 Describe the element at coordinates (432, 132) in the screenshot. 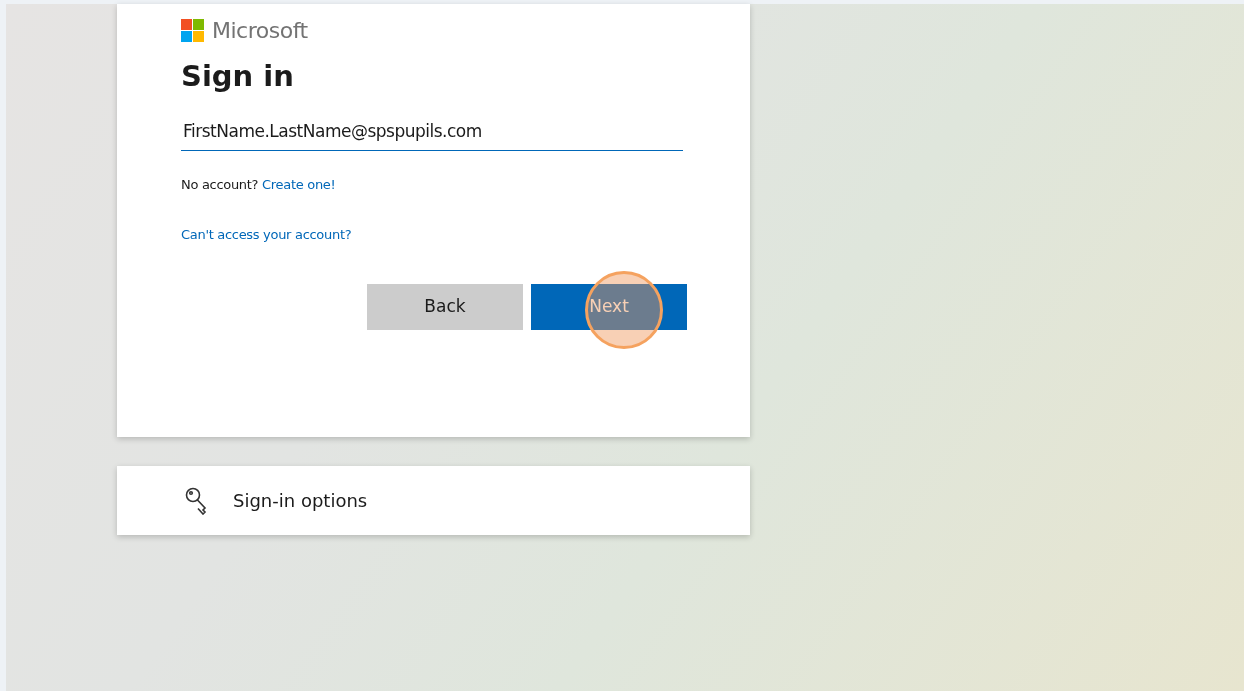

I see `email-field: FirstName.LastName@spspupils.com` at that location.